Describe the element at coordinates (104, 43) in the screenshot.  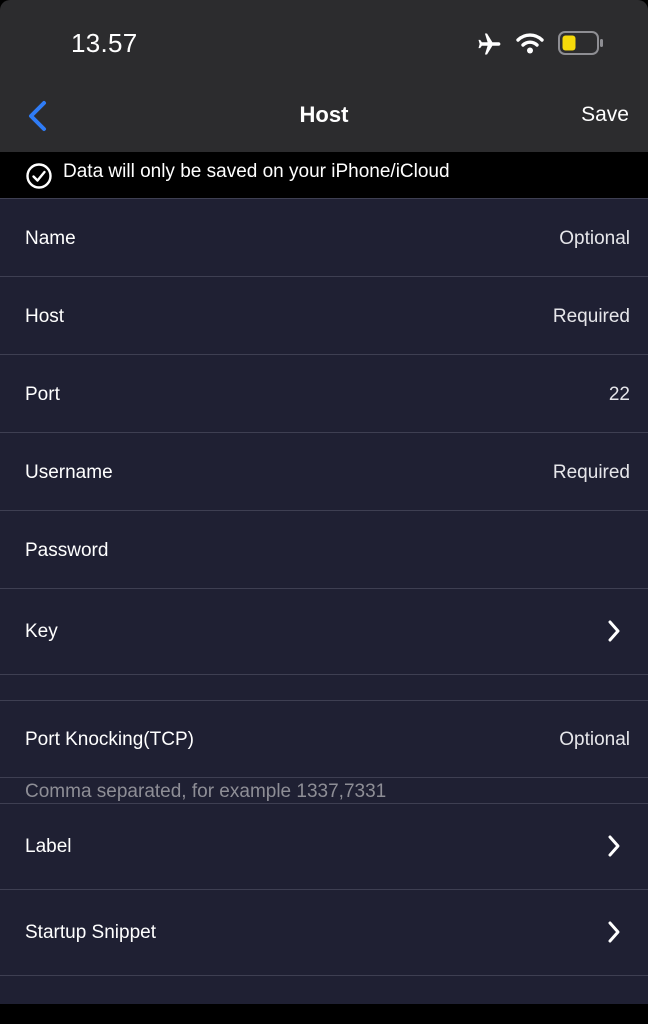
I see `status-time: 13.57` at that location.